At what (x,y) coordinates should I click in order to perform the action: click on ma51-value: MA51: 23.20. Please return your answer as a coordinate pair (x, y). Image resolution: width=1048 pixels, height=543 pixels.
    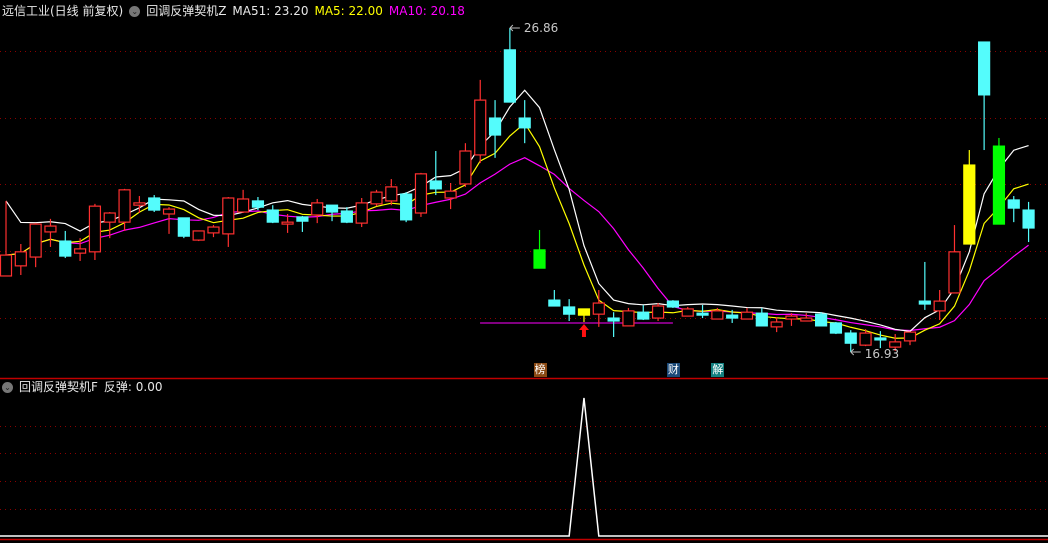
    Looking at the image, I should click on (270, 11).